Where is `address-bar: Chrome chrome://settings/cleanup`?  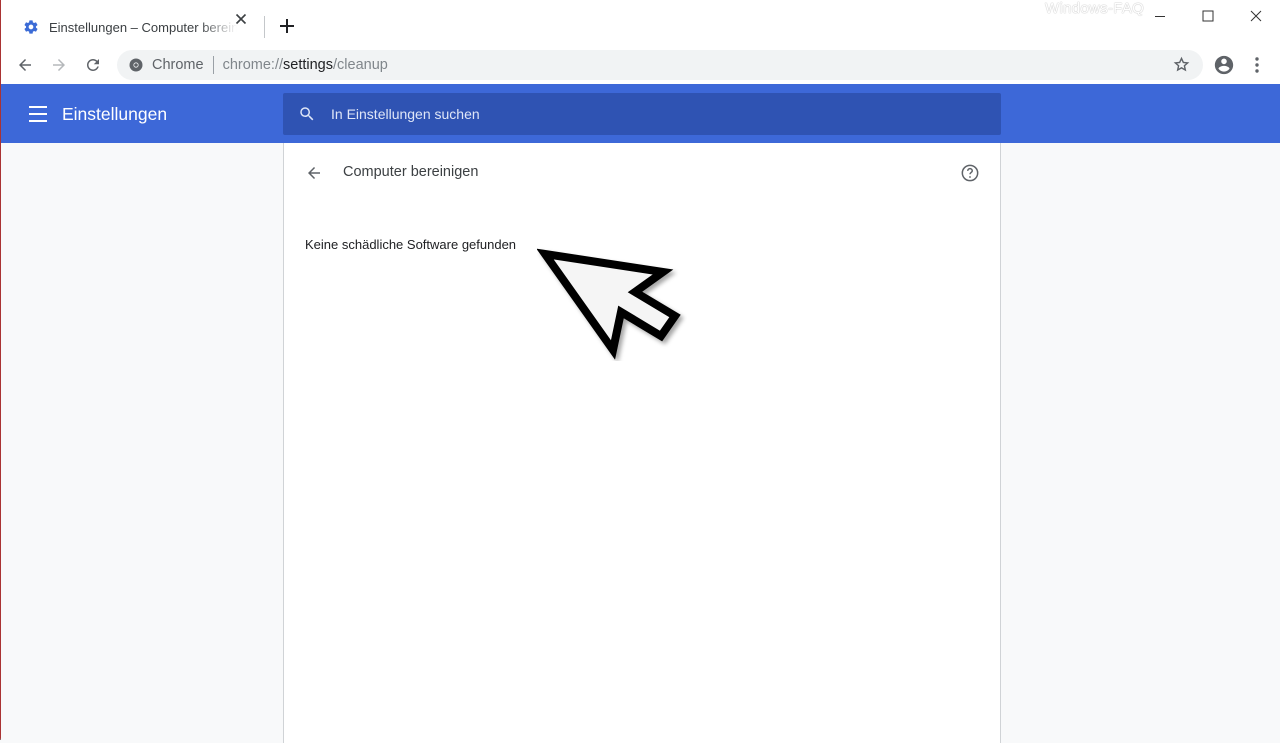
address-bar: Chrome chrome://settings/cleanup is located at coordinates (660, 65).